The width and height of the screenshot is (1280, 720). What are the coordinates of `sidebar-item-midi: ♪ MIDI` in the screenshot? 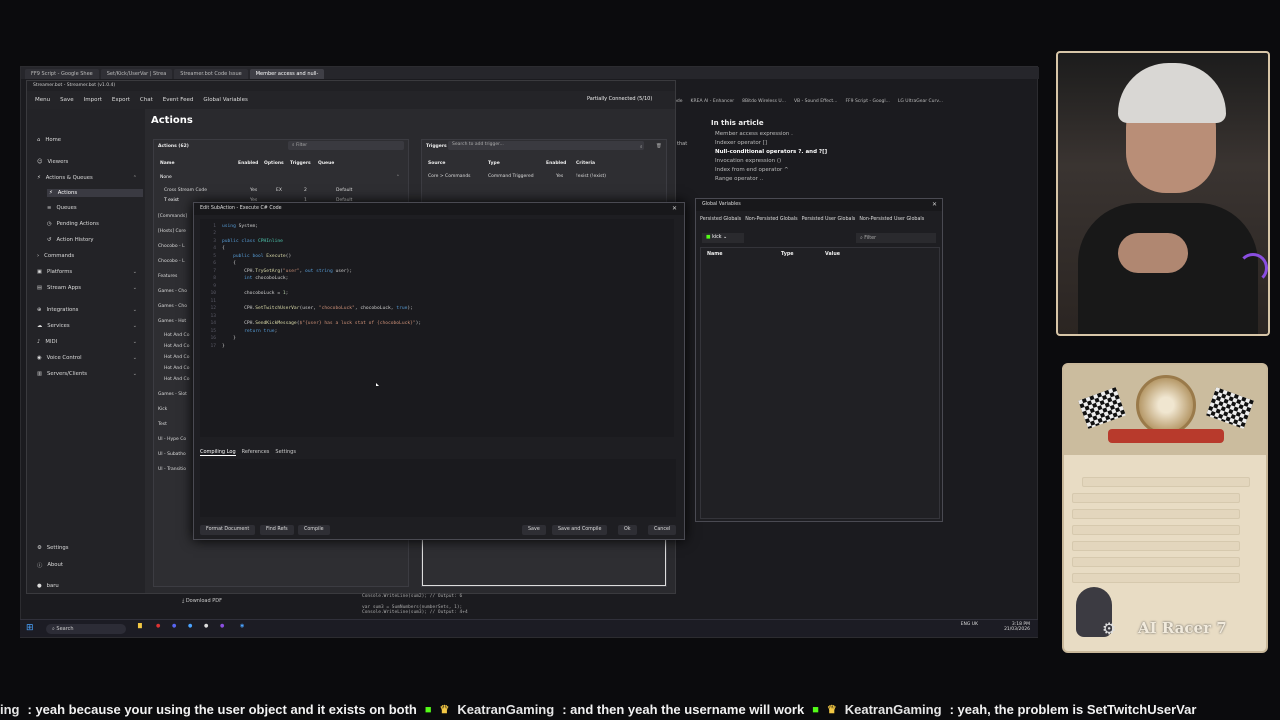 It's located at (47, 342).